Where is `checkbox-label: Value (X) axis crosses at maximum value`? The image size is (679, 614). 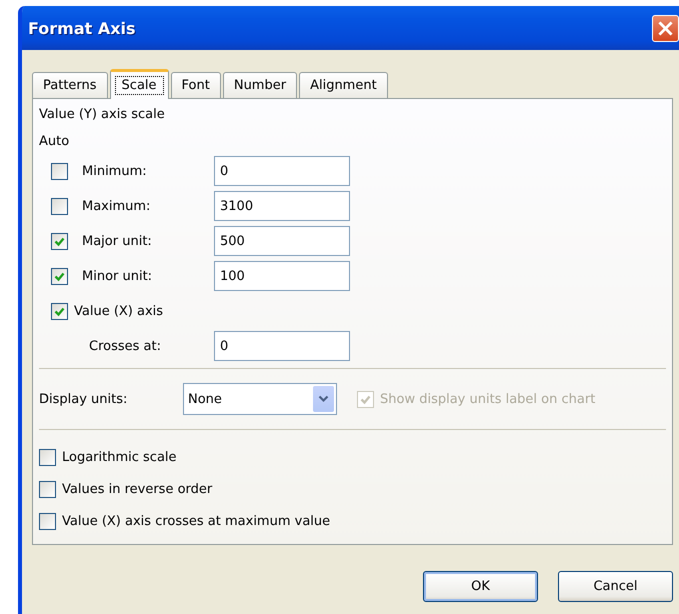 checkbox-label: Value (X) axis crosses at maximum value is located at coordinates (195, 521).